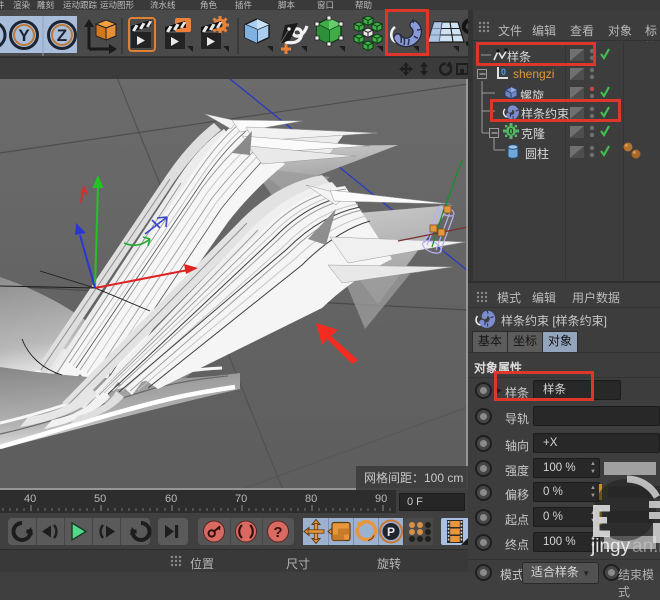 This screenshot has width=660, height=600. I want to click on svg-text: jingy, so click(610, 546).